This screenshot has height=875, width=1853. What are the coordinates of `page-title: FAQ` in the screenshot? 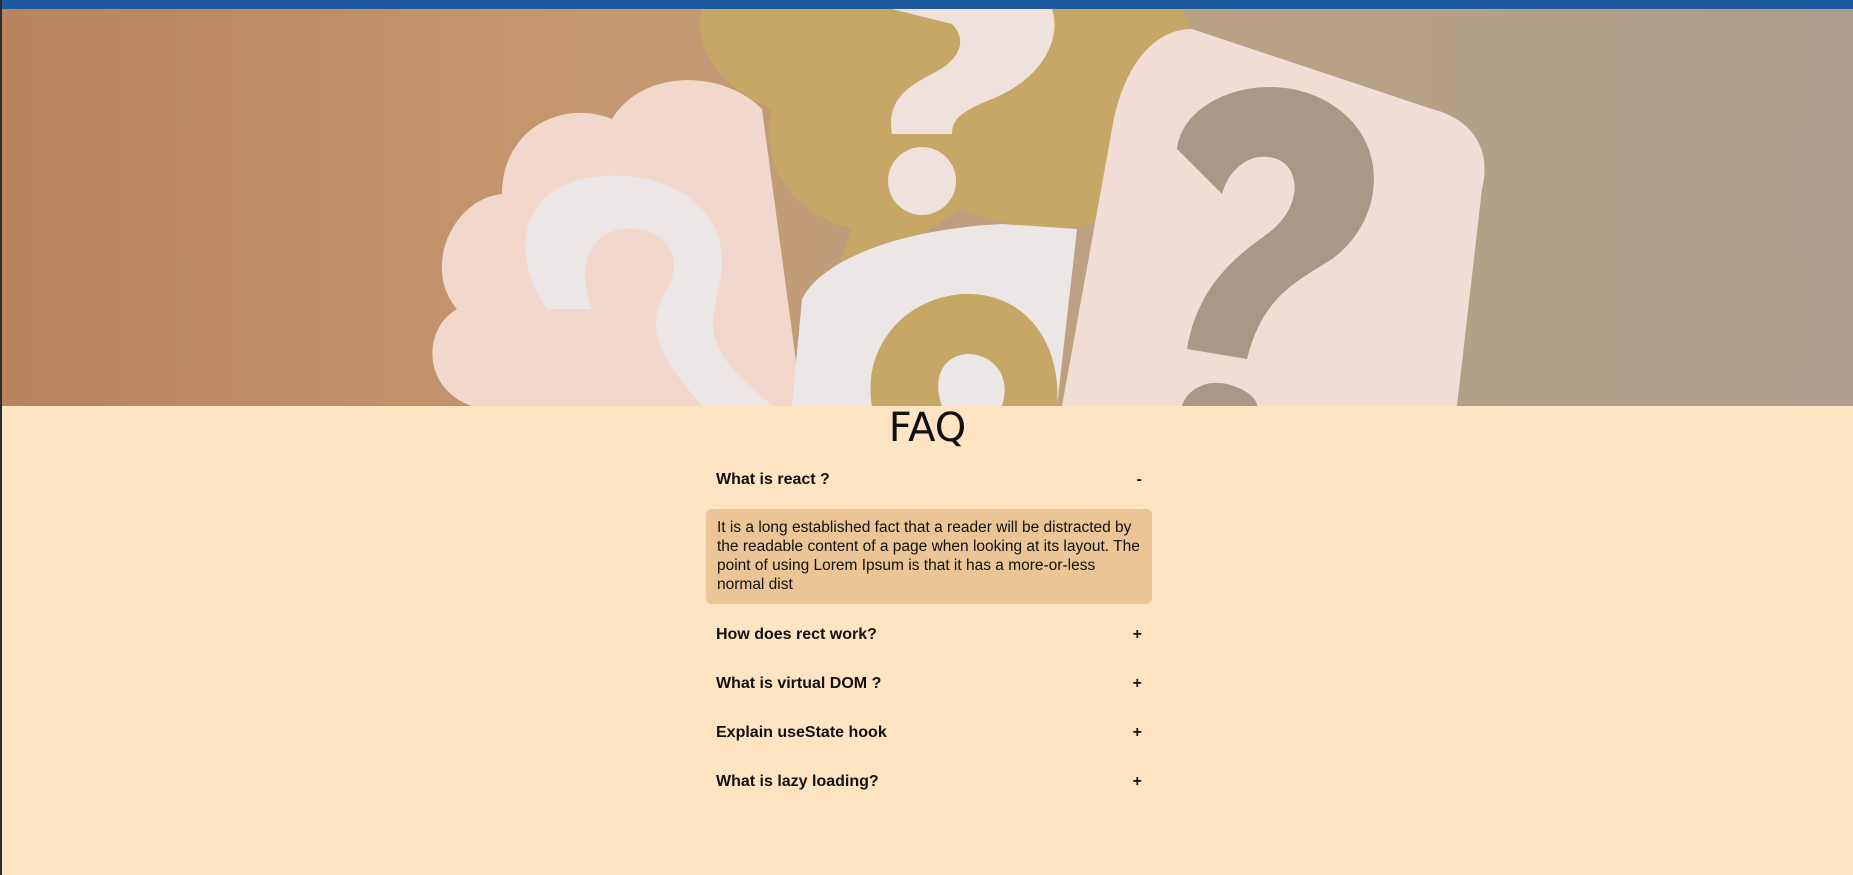 It's located at (927, 428).